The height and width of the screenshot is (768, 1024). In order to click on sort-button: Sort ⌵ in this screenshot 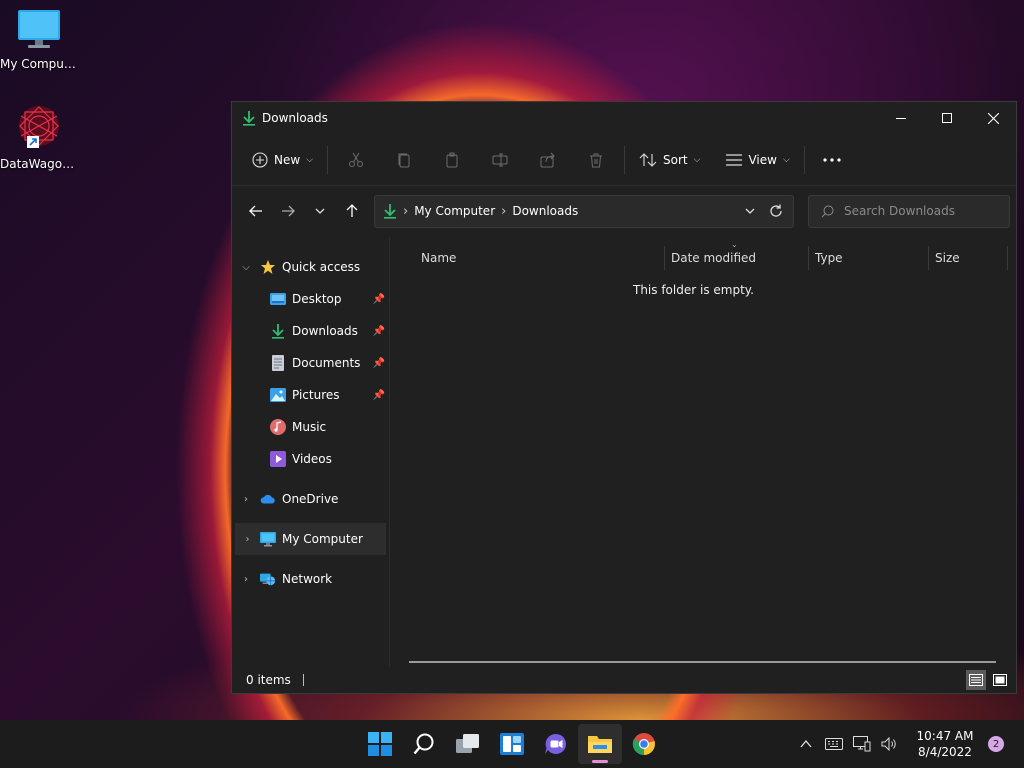, I will do `click(669, 160)`.